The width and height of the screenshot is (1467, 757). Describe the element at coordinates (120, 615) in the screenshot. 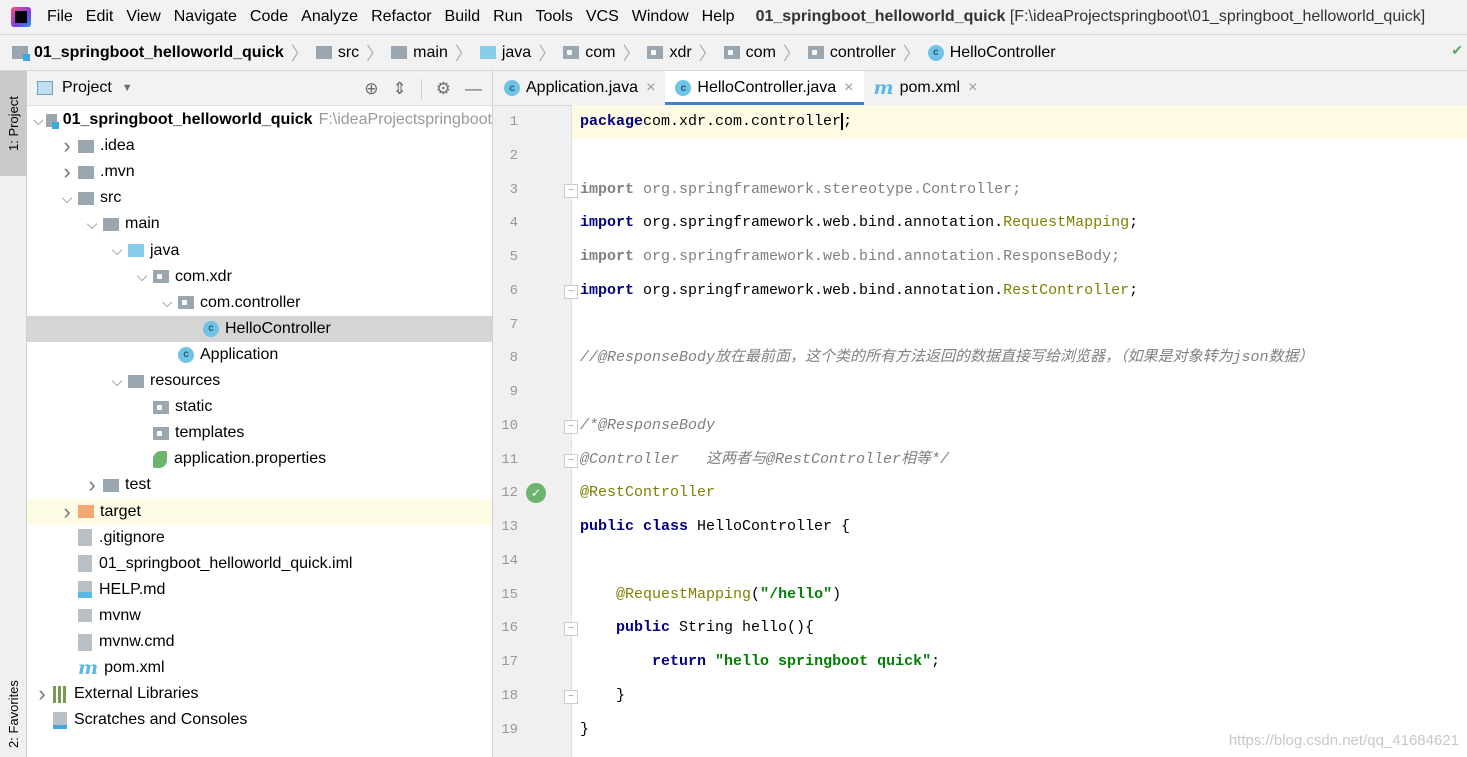

I see `tree-item-label: mvnw` at that location.